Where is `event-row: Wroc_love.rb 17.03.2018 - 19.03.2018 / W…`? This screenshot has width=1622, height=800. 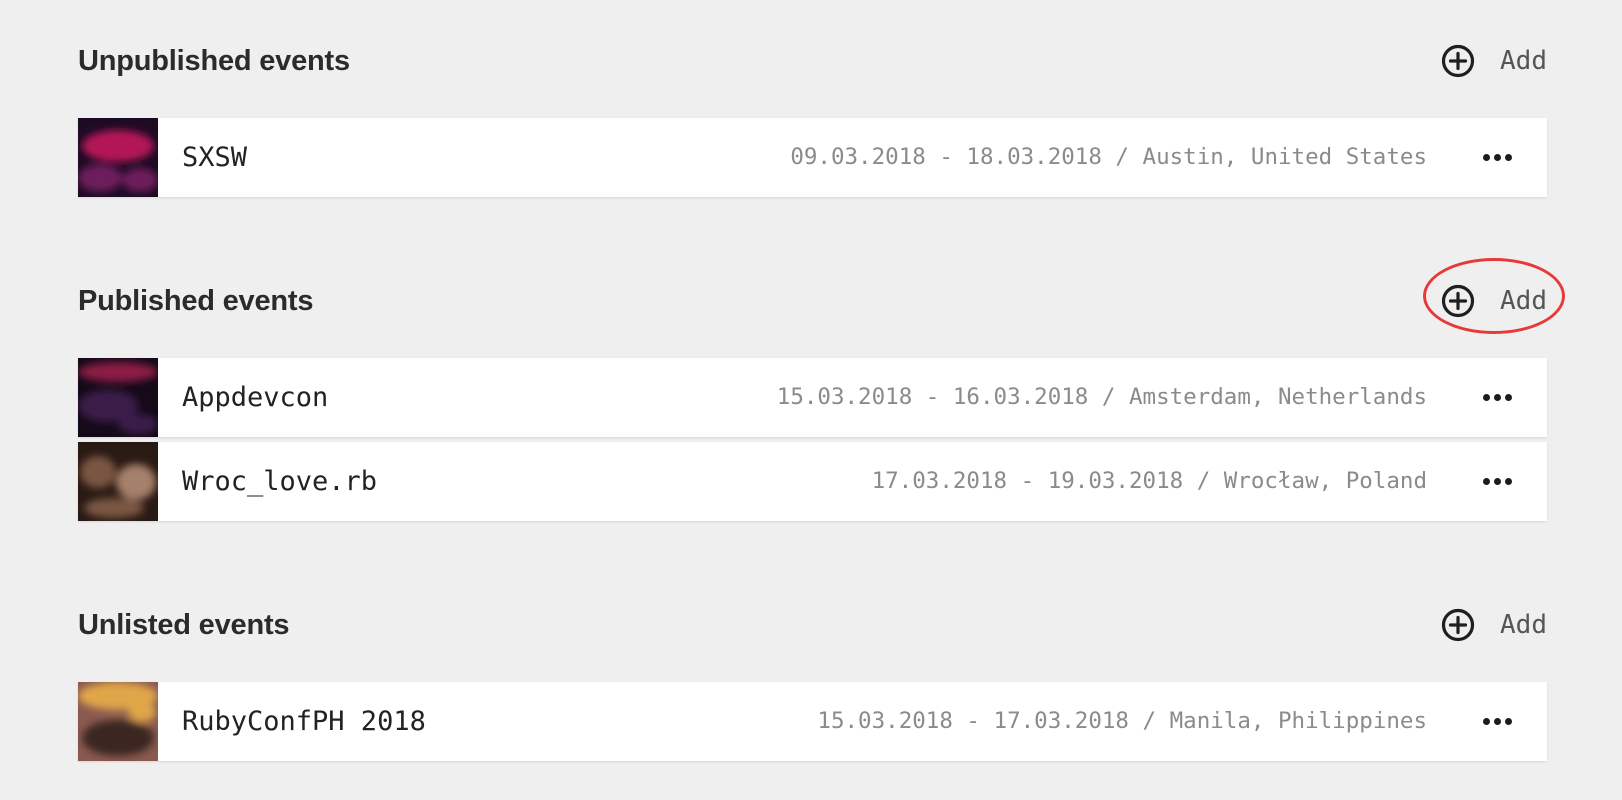
event-row: Wroc_love.rb 17.03.2018 - 19.03.2018 / W… is located at coordinates (812, 481).